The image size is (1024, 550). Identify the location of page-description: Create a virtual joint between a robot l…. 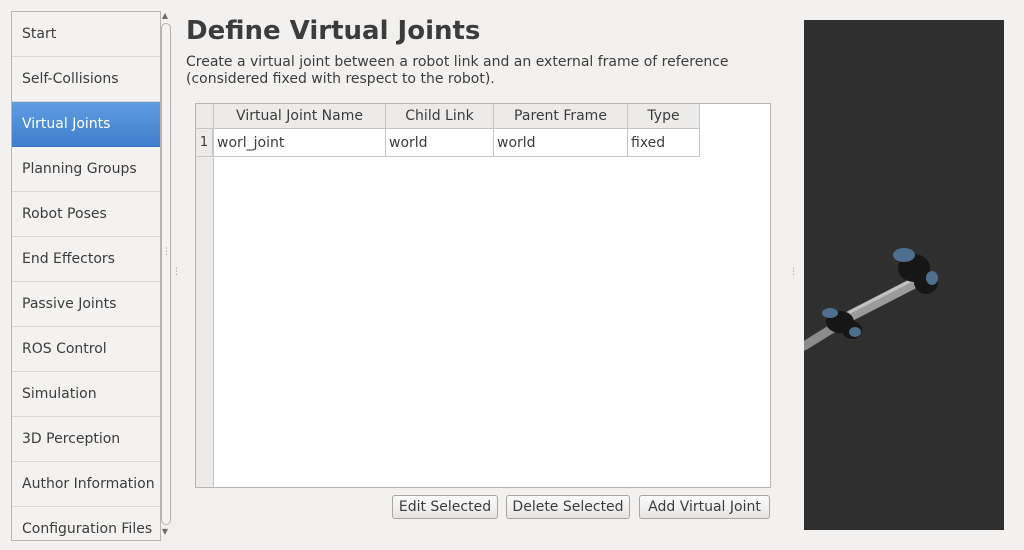
(466, 71).